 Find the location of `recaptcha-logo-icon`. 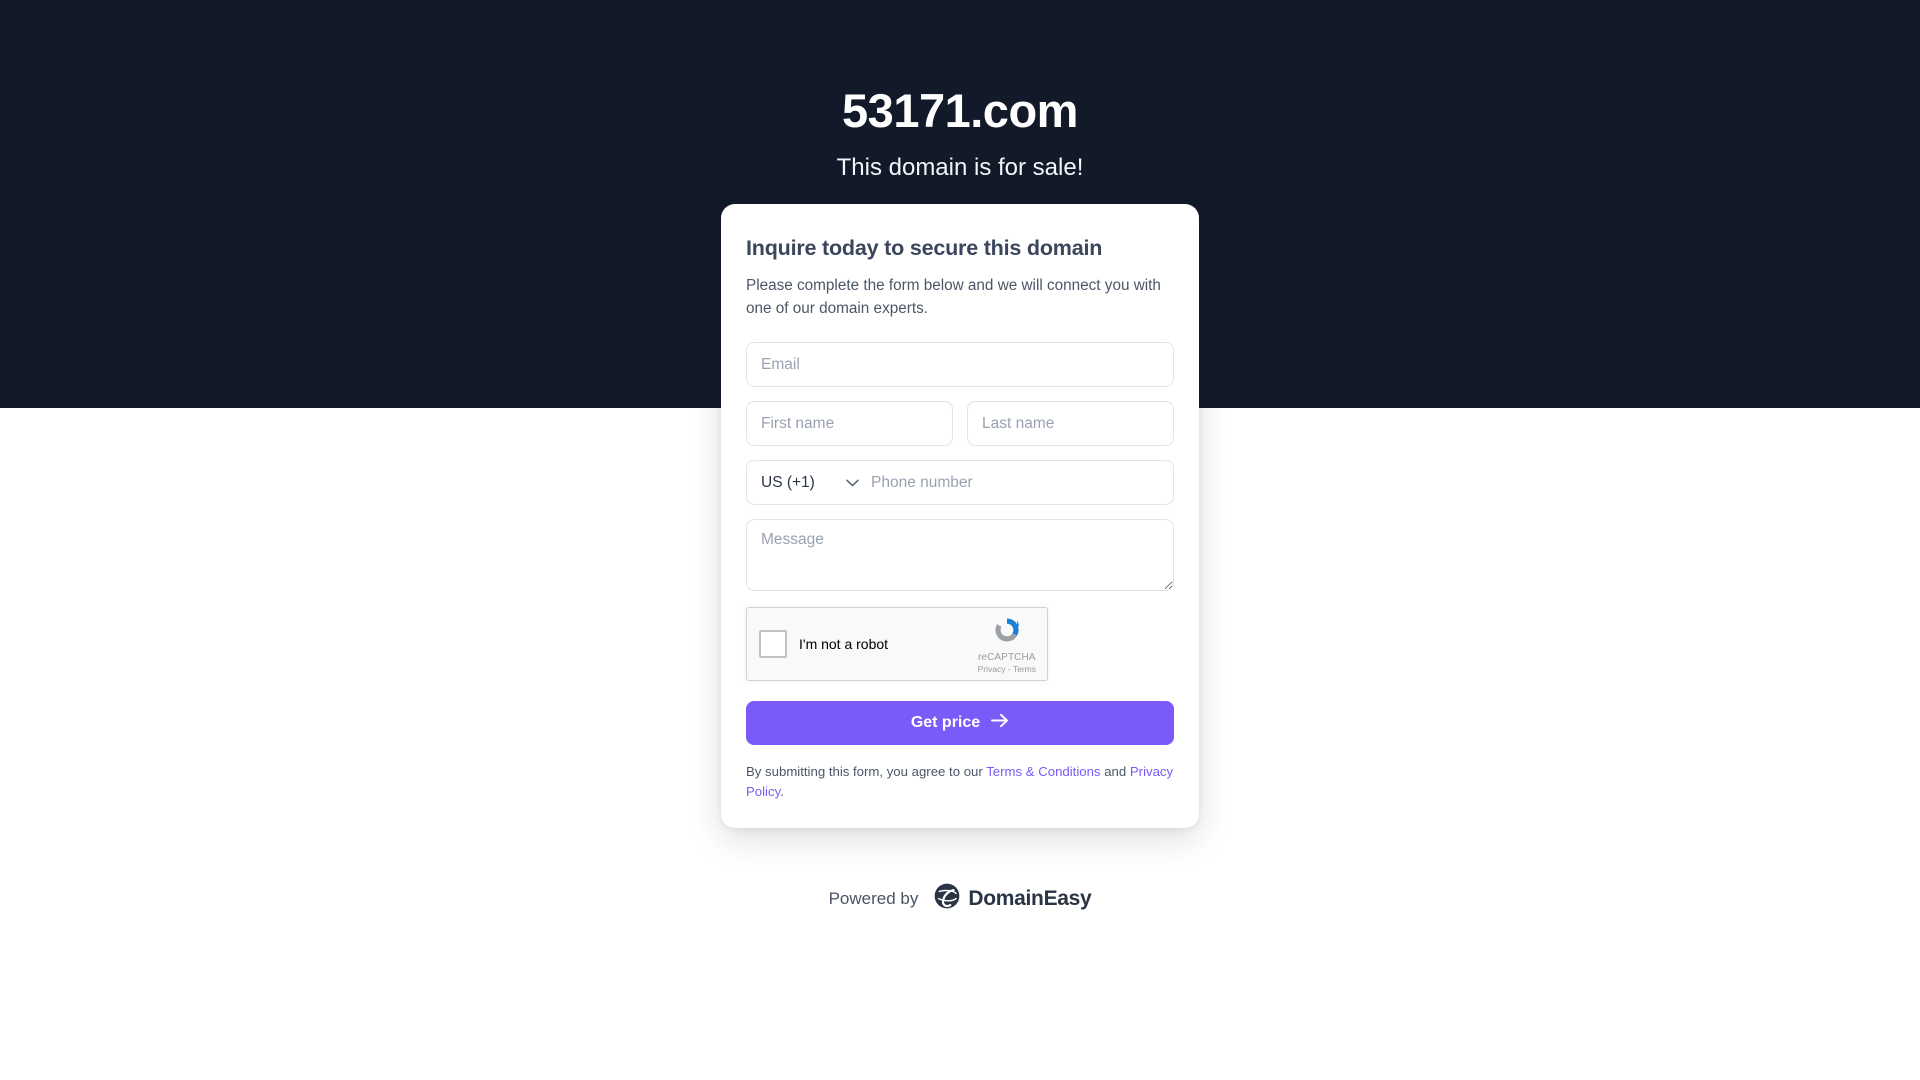

recaptcha-logo-icon is located at coordinates (1007, 632).